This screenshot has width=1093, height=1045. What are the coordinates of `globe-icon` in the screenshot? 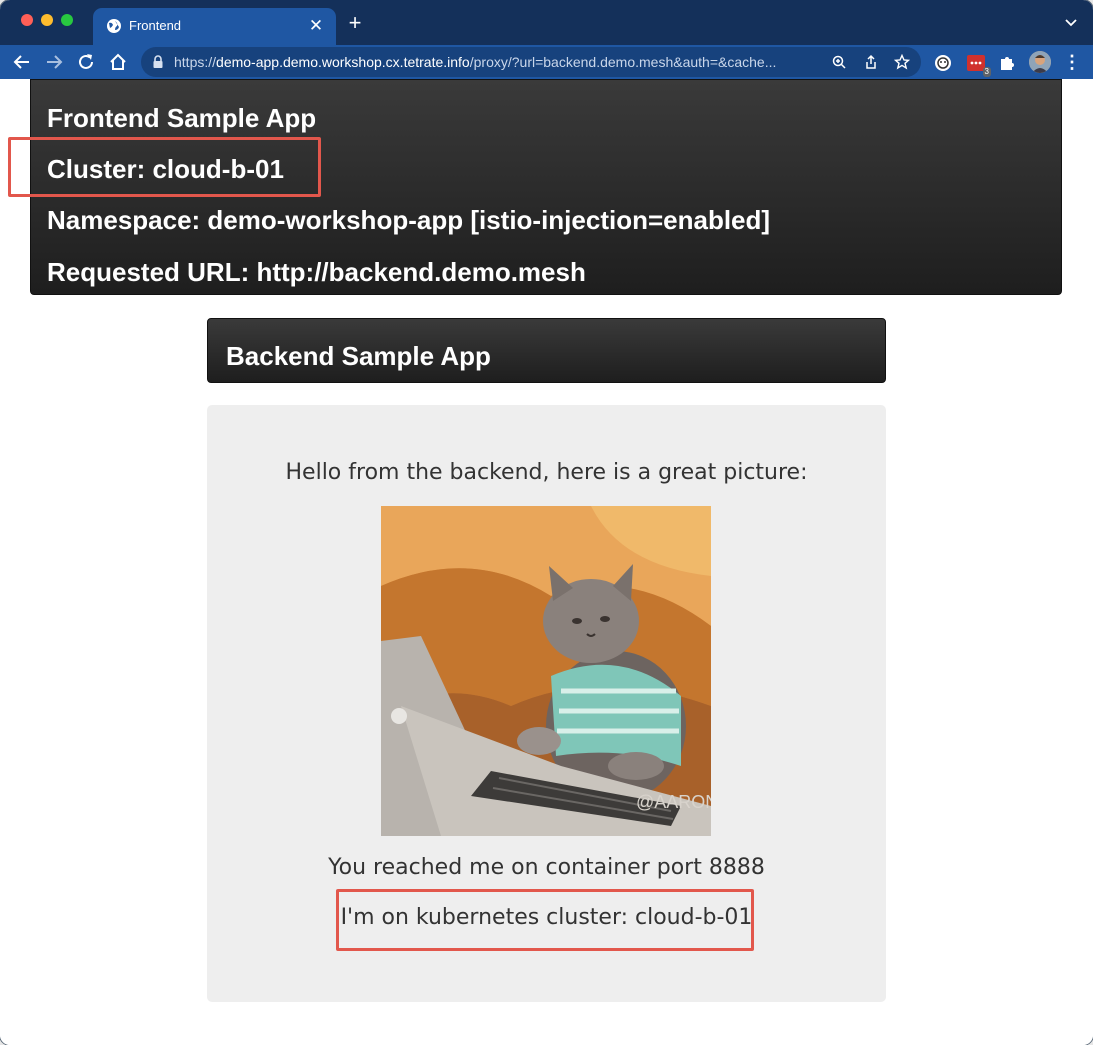 It's located at (114, 26).